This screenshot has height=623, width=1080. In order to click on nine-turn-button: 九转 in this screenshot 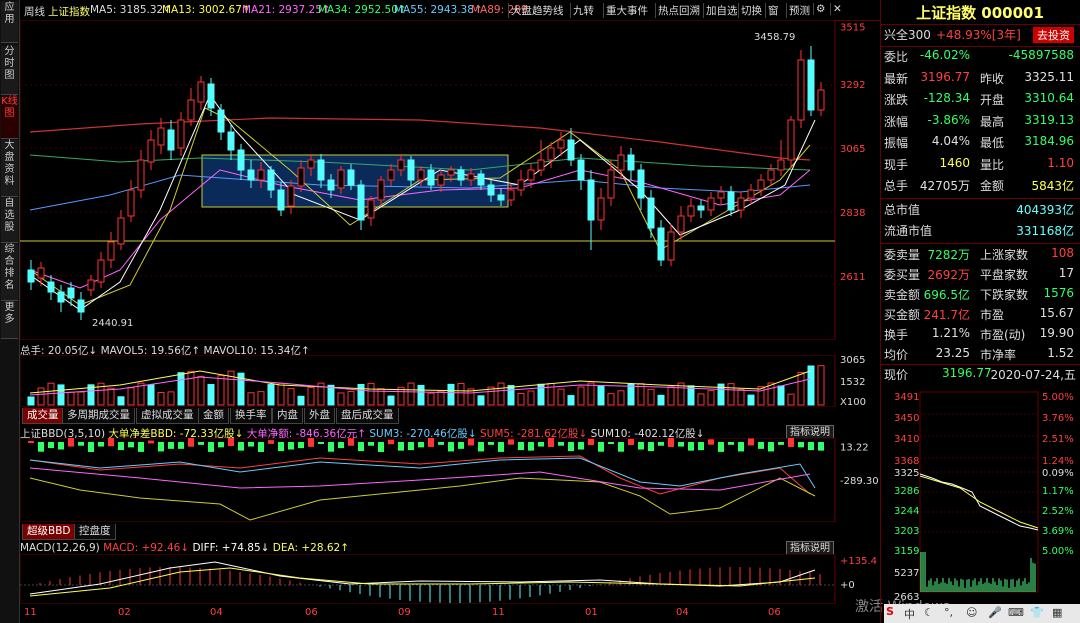, I will do `click(583, 10)`.